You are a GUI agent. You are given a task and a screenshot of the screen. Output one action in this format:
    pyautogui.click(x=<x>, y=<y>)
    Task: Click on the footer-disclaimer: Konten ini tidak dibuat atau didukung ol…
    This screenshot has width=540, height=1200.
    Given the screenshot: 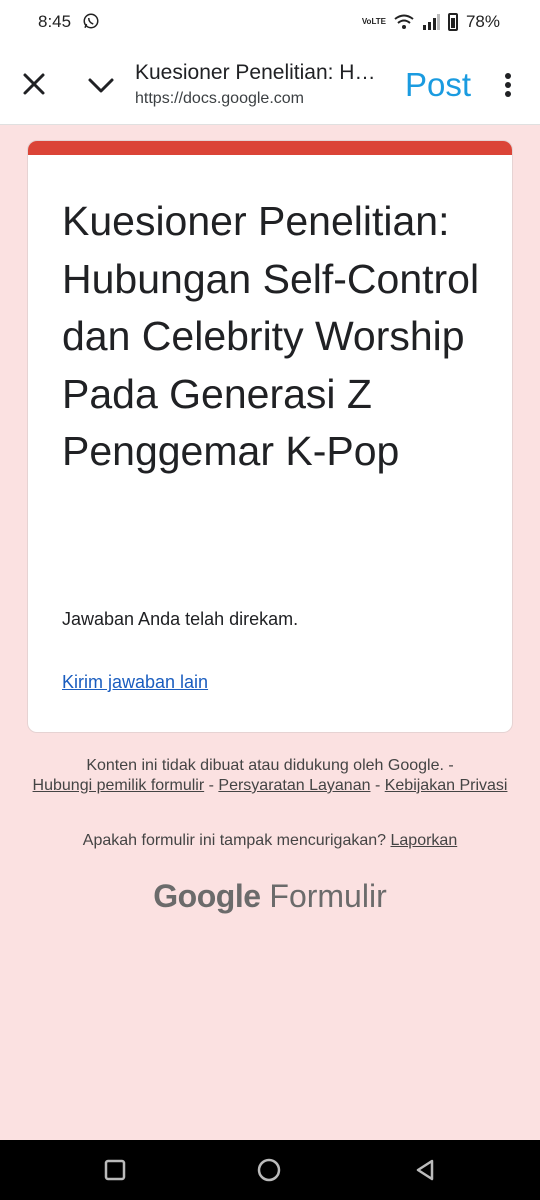 What is the action you would take?
    pyautogui.click(x=270, y=776)
    